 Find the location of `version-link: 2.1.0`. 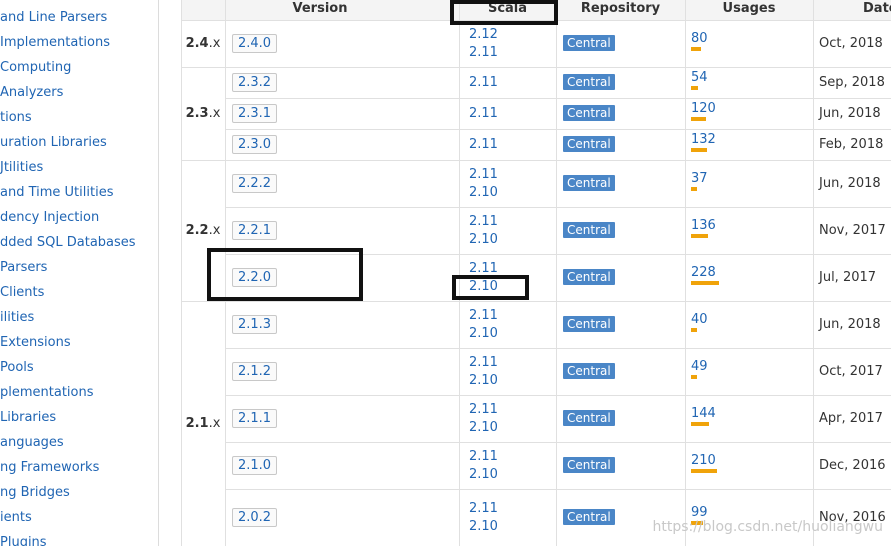

version-link: 2.1.0 is located at coordinates (255, 465).